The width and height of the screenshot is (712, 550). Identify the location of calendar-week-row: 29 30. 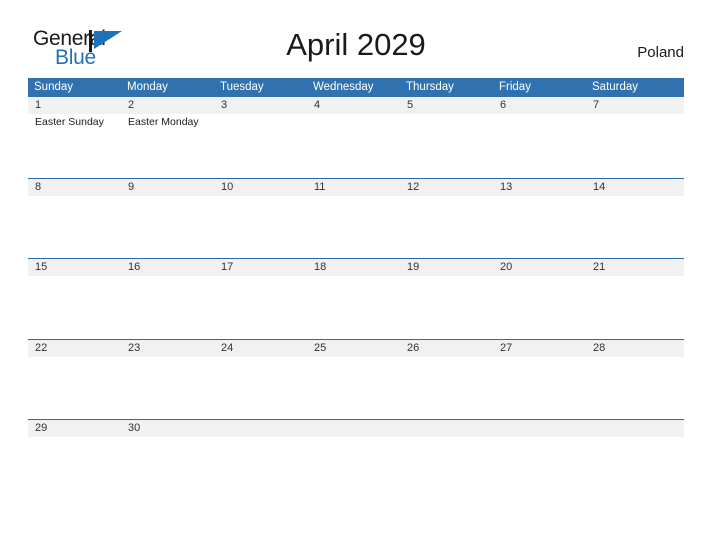
(356, 459).